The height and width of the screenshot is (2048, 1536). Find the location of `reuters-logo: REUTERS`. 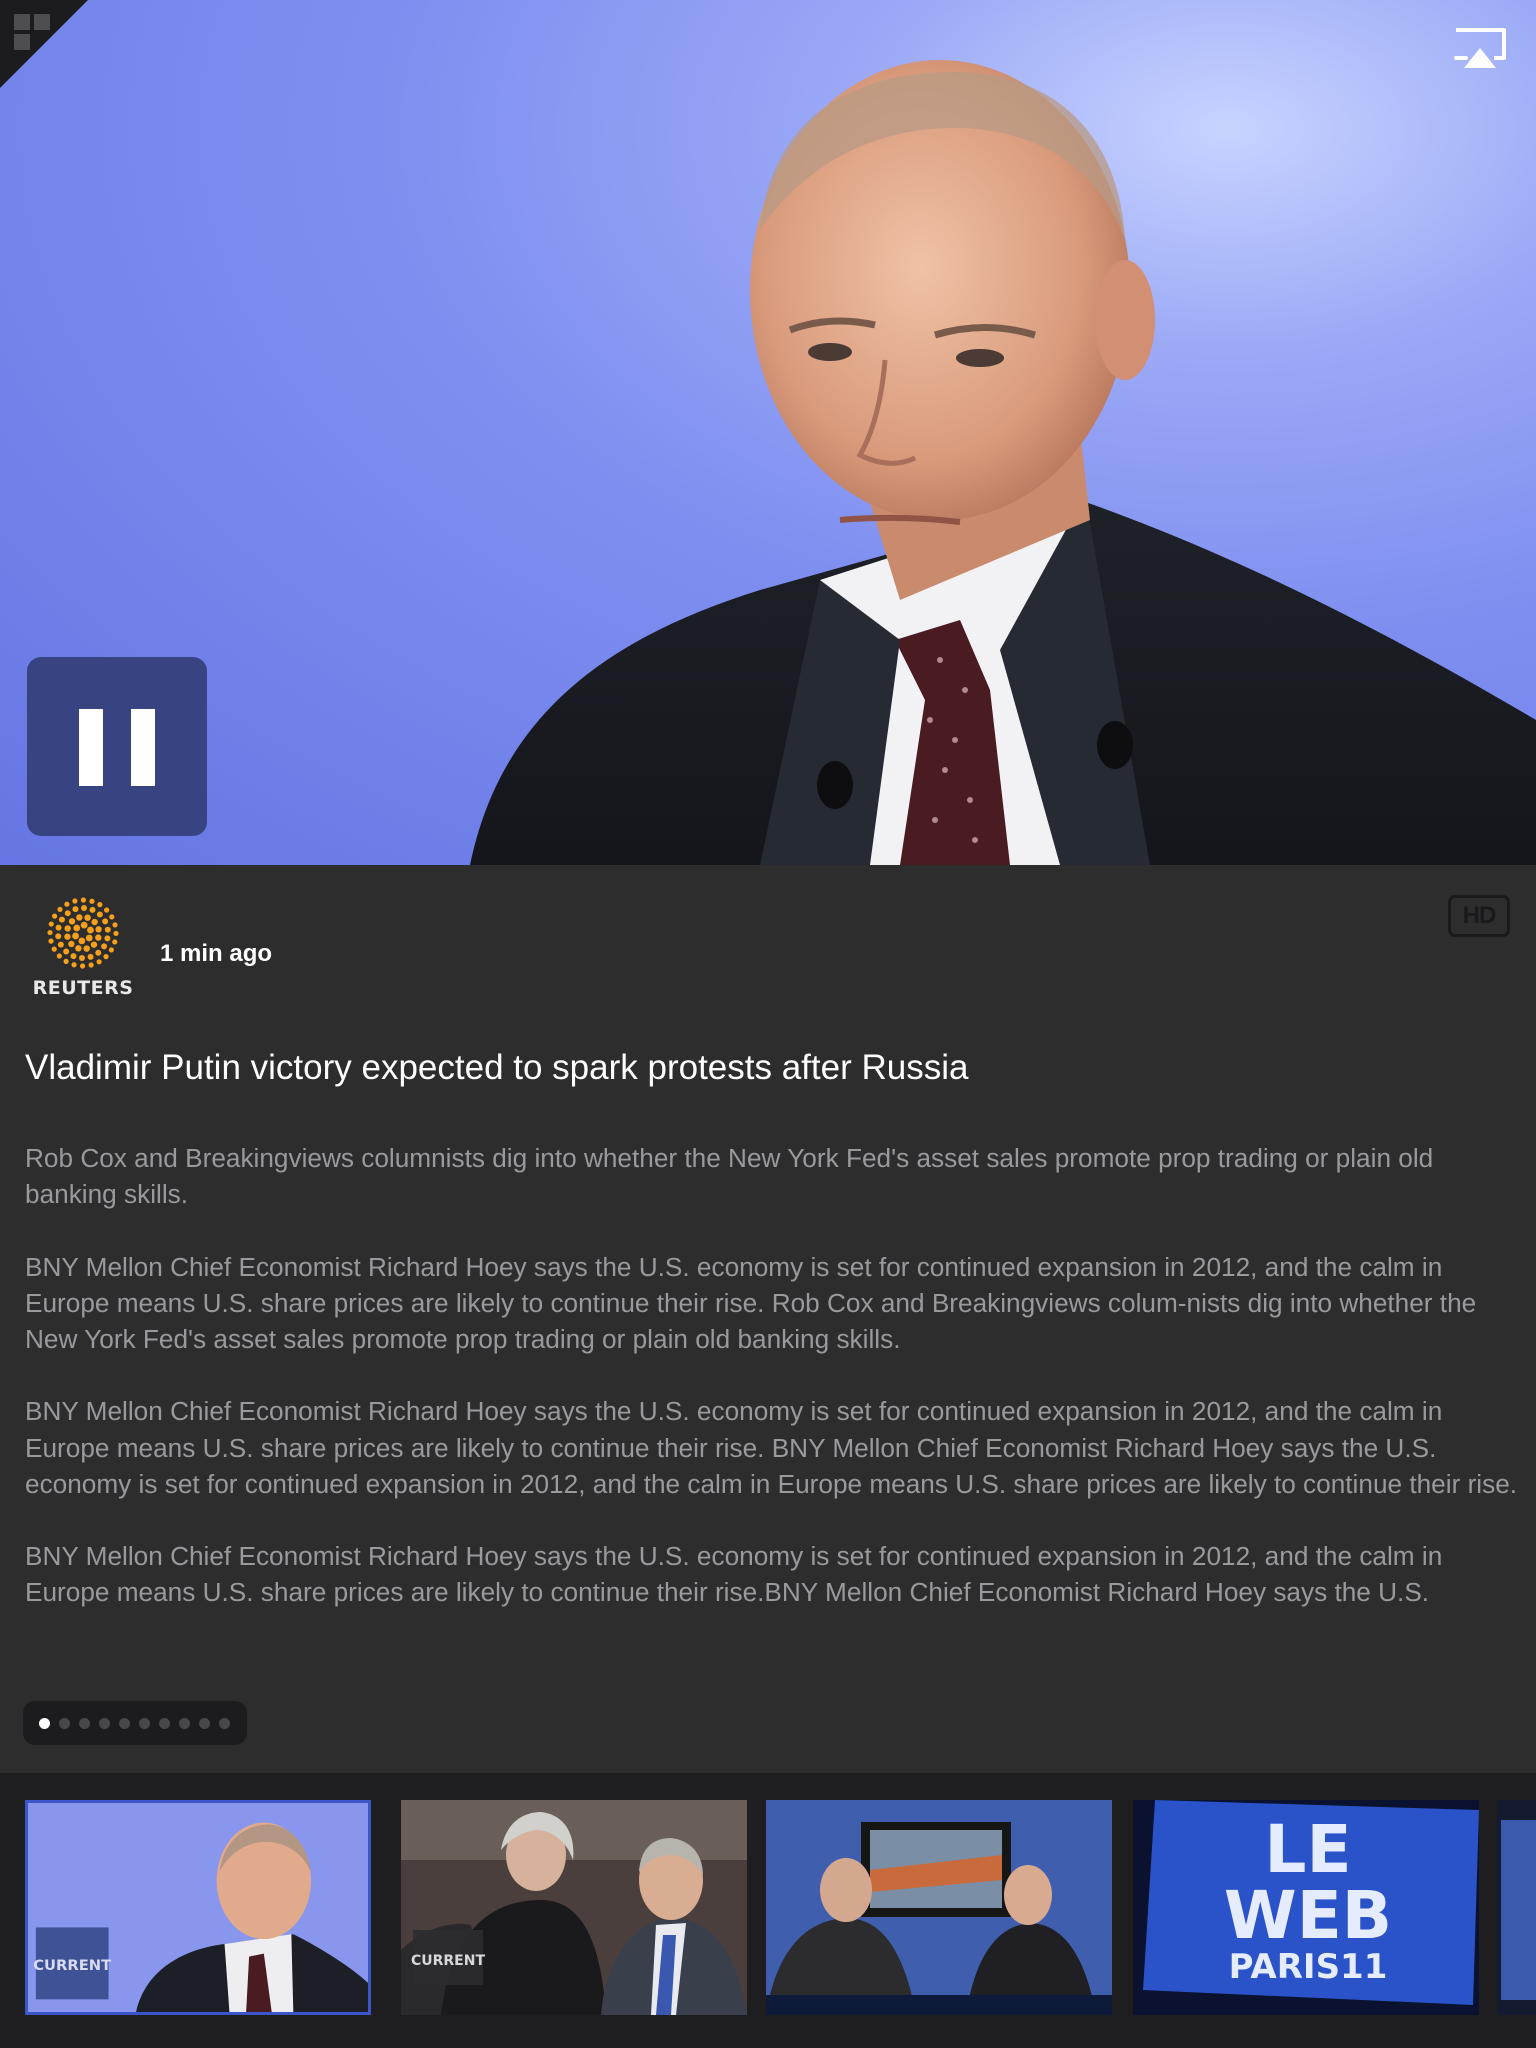

reuters-logo: REUTERS is located at coordinates (83, 952).